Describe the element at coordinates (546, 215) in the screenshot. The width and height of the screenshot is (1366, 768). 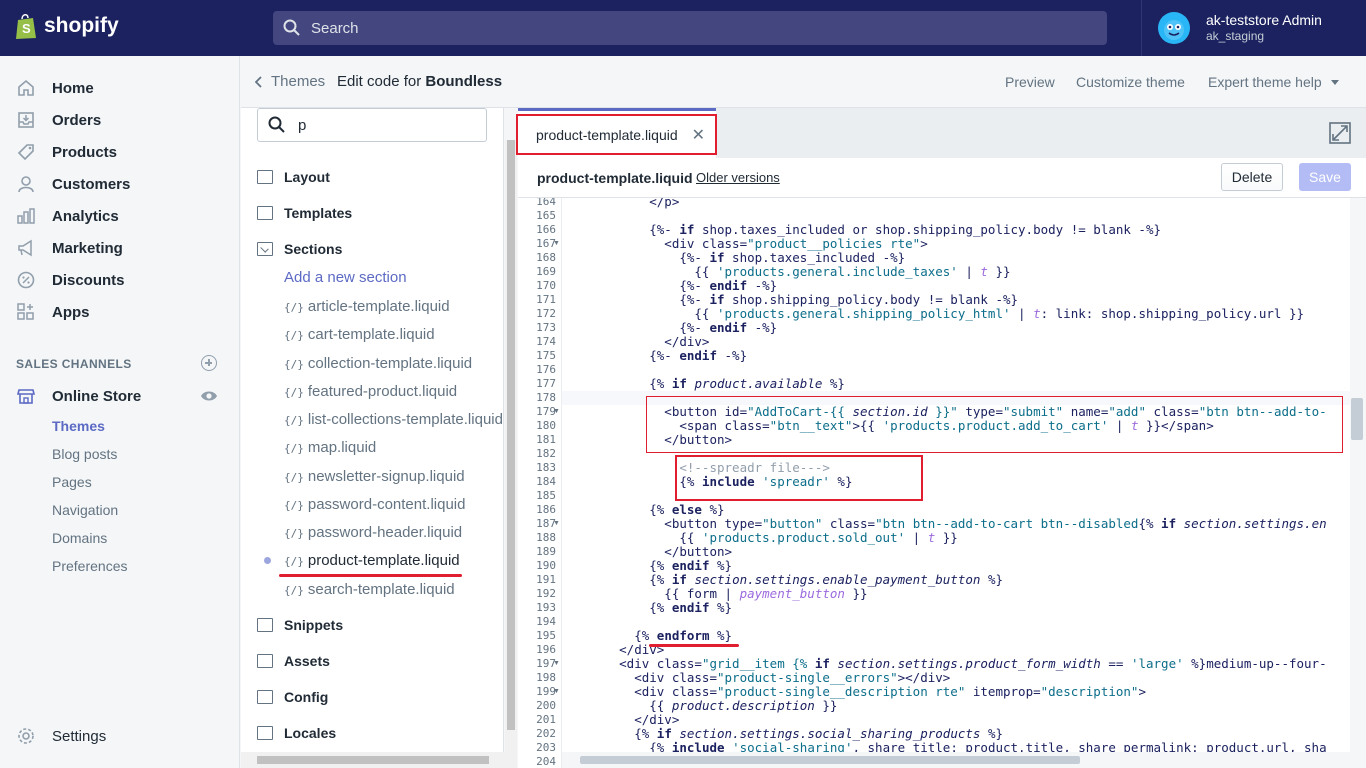
I see `line-number: 165` at that location.